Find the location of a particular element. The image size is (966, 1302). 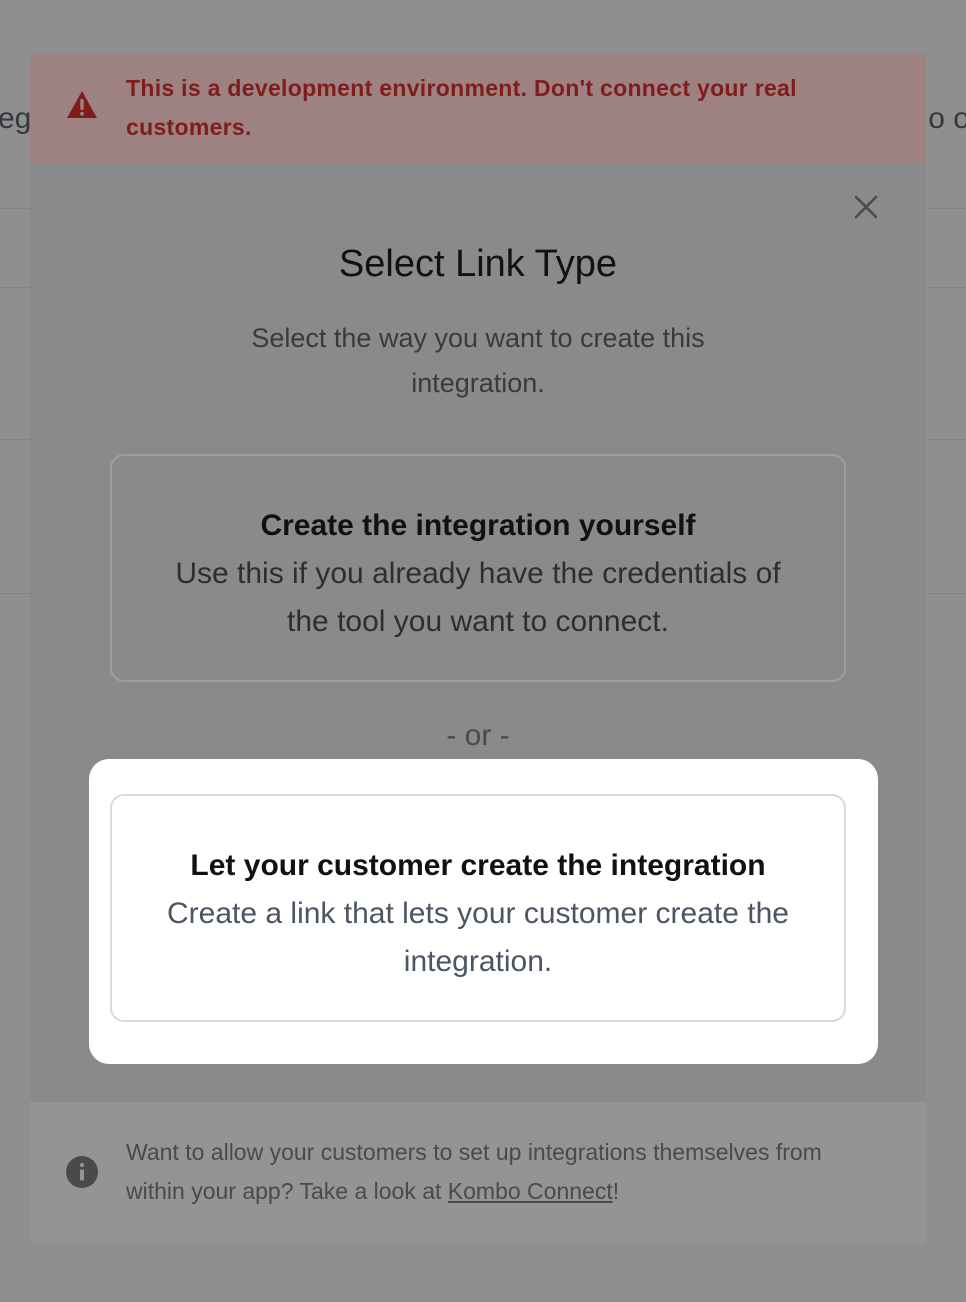

close-icon is located at coordinates (866, 207).